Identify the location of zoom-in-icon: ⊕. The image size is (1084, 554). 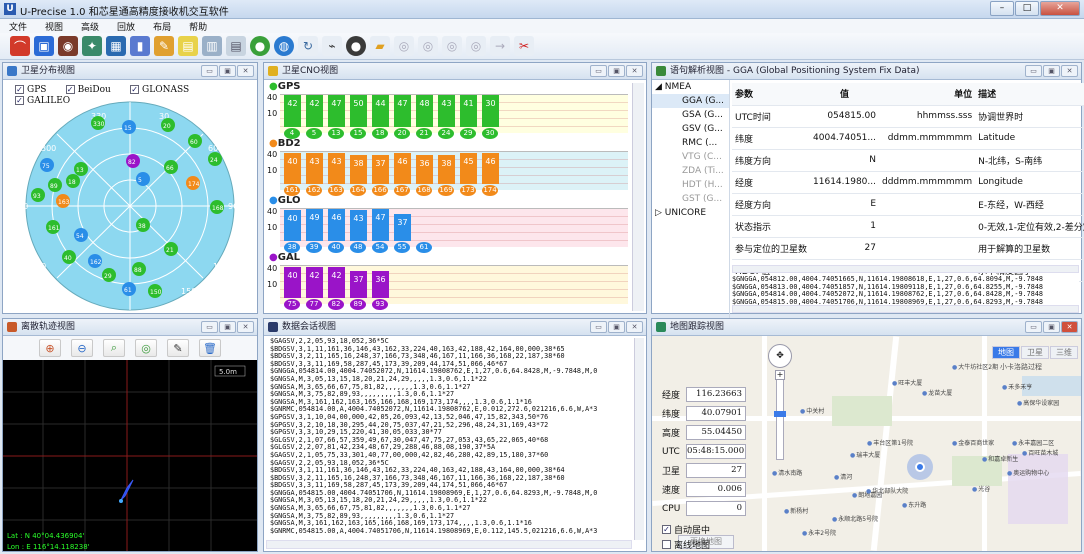
(50, 348).